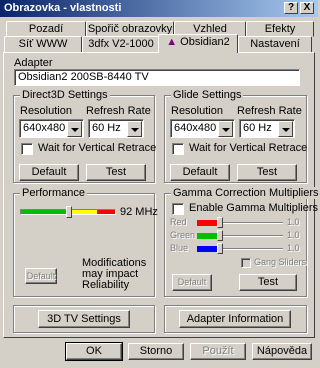  Describe the element at coordinates (65, 95) in the screenshot. I see `direct3d-title: Direct3D Settings` at that location.